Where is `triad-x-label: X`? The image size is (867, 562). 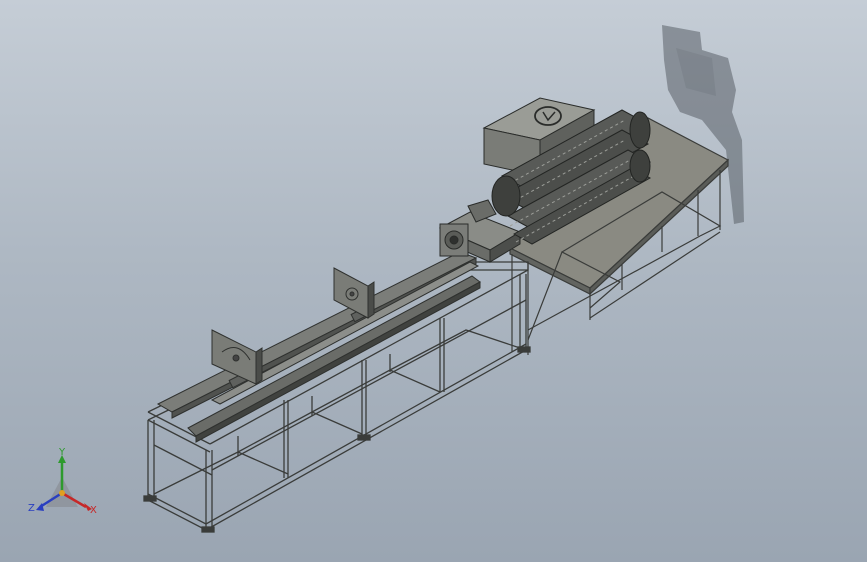
triad-x-label: X is located at coordinates (93, 510).